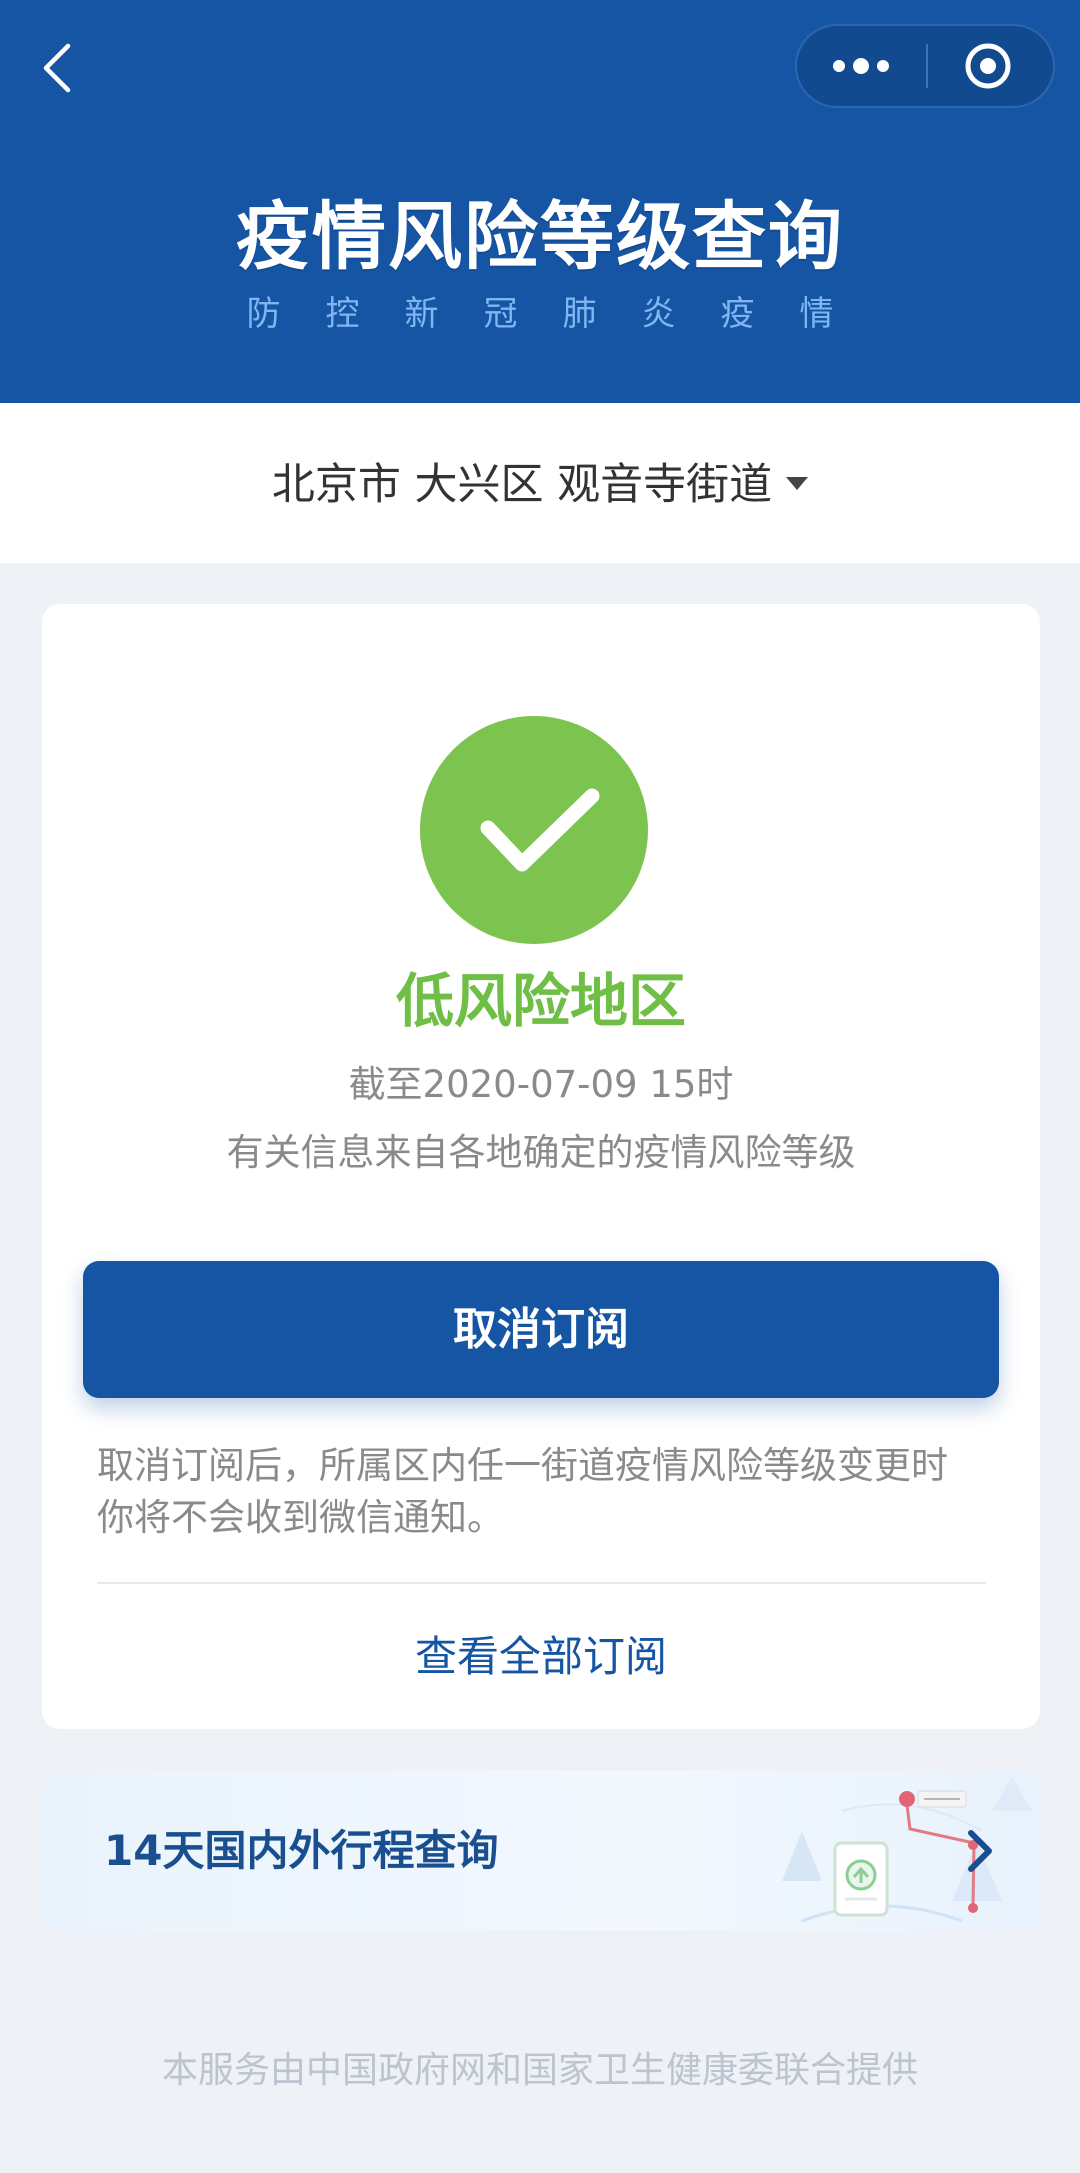 The height and width of the screenshot is (2173, 1080). What do you see at coordinates (562, 314) in the screenshot?
I see `page-subtitle: 防控新冠肺炎疫情` at bounding box center [562, 314].